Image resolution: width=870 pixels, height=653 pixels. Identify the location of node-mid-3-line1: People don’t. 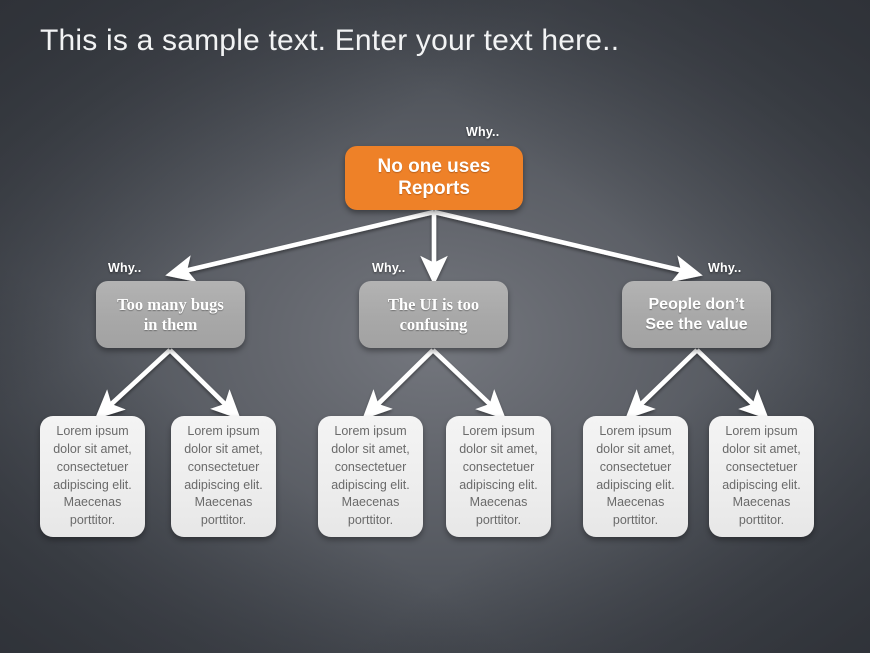
(696, 305).